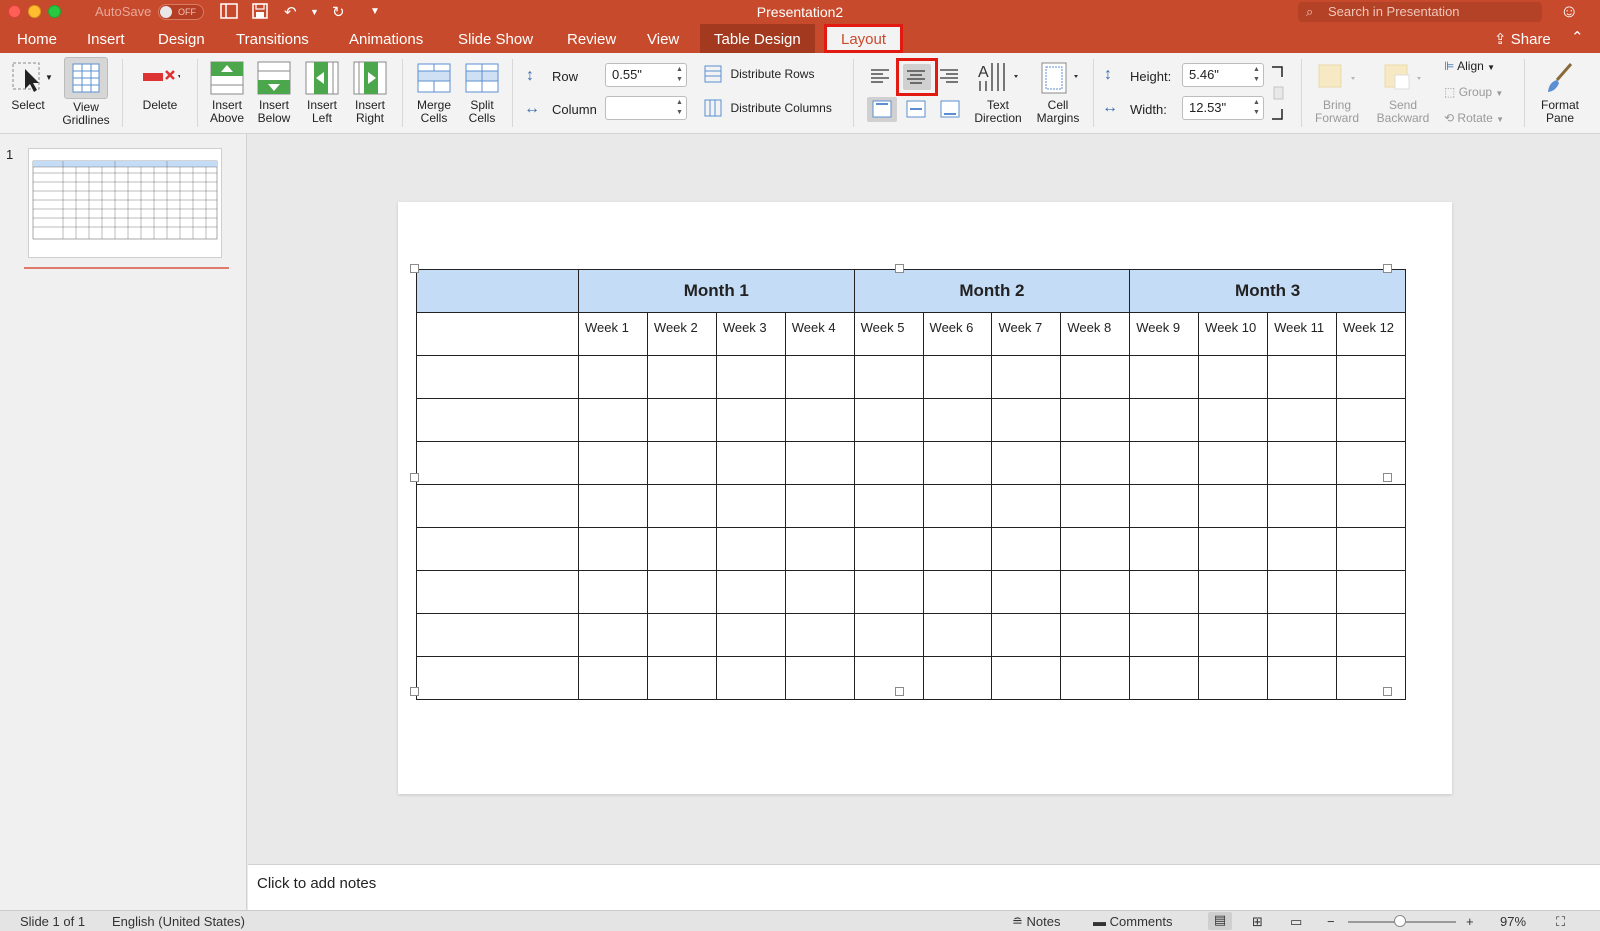  I want to click on format-pane-button: Format Pane, so click(1560, 93).